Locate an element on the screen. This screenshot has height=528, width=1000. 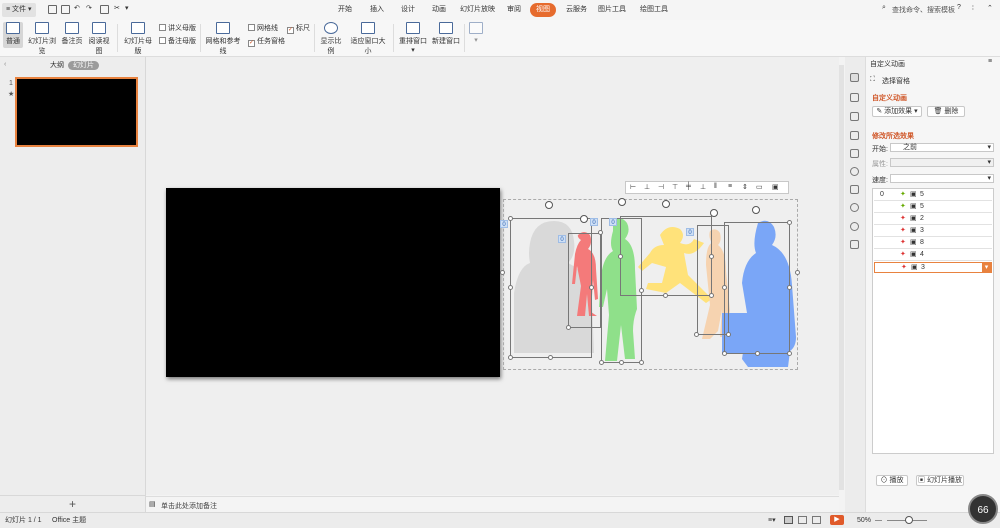
notes-placeholder: 单击此处添加备注 is located at coordinates (189, 506).